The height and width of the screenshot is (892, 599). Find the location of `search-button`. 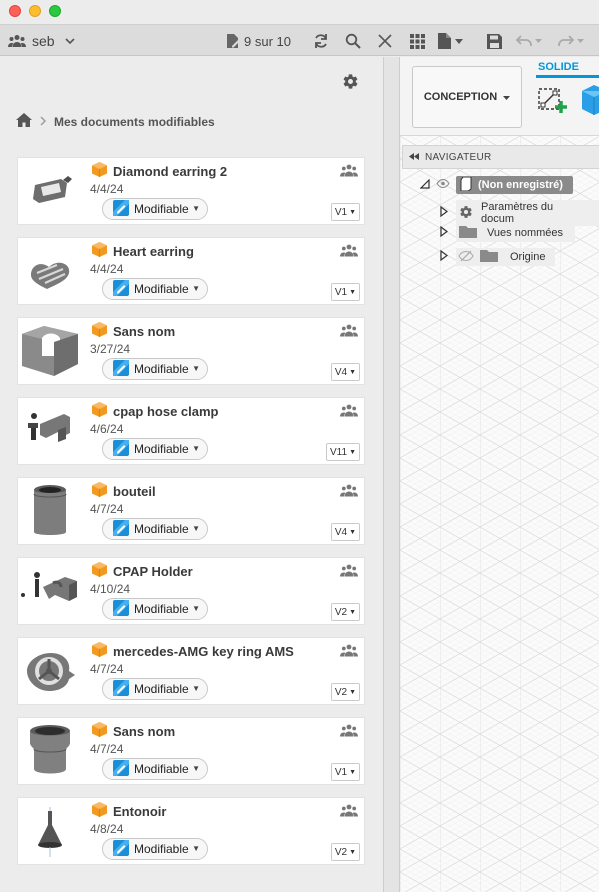

search-button is located at coordinates (353, 41).